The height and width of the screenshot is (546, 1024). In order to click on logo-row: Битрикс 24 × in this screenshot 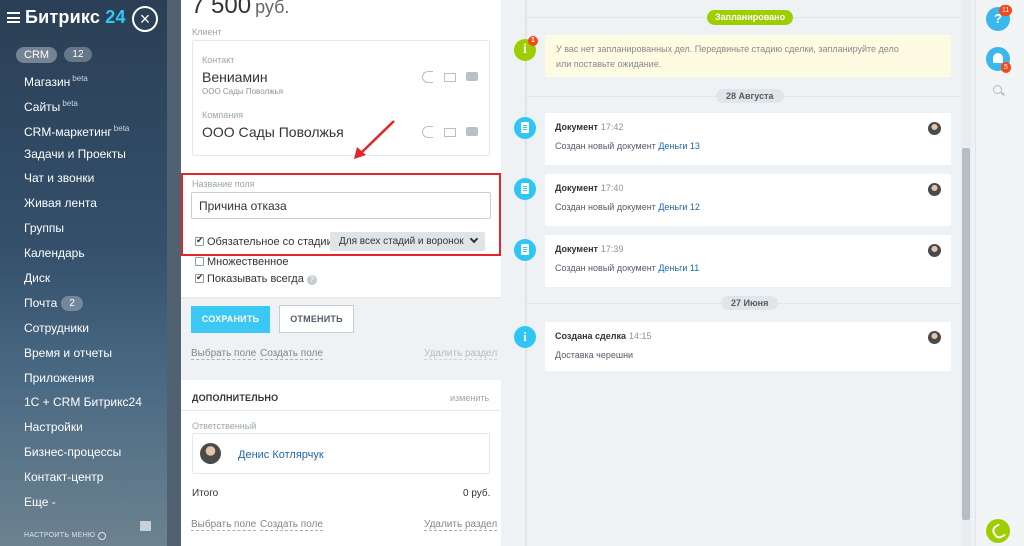, I will do `click(83, 18)`.